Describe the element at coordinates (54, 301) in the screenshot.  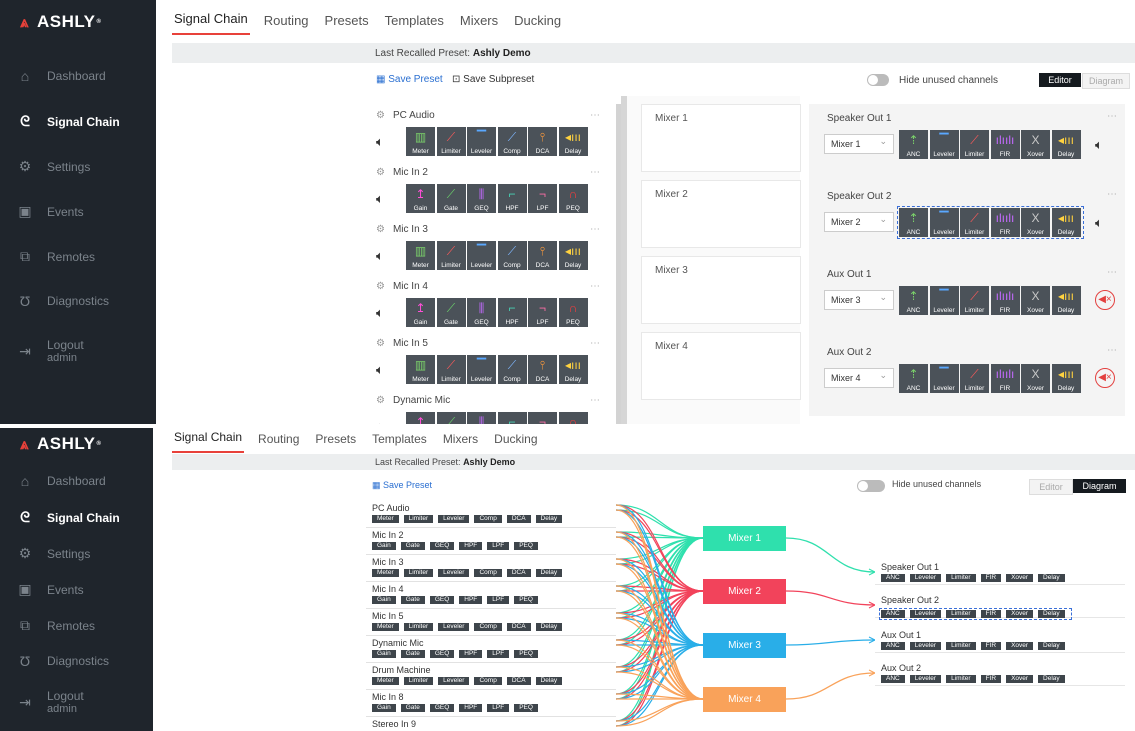
I see `sidebar-item-diagnostics: Ʊ Diagnostics` at that location.